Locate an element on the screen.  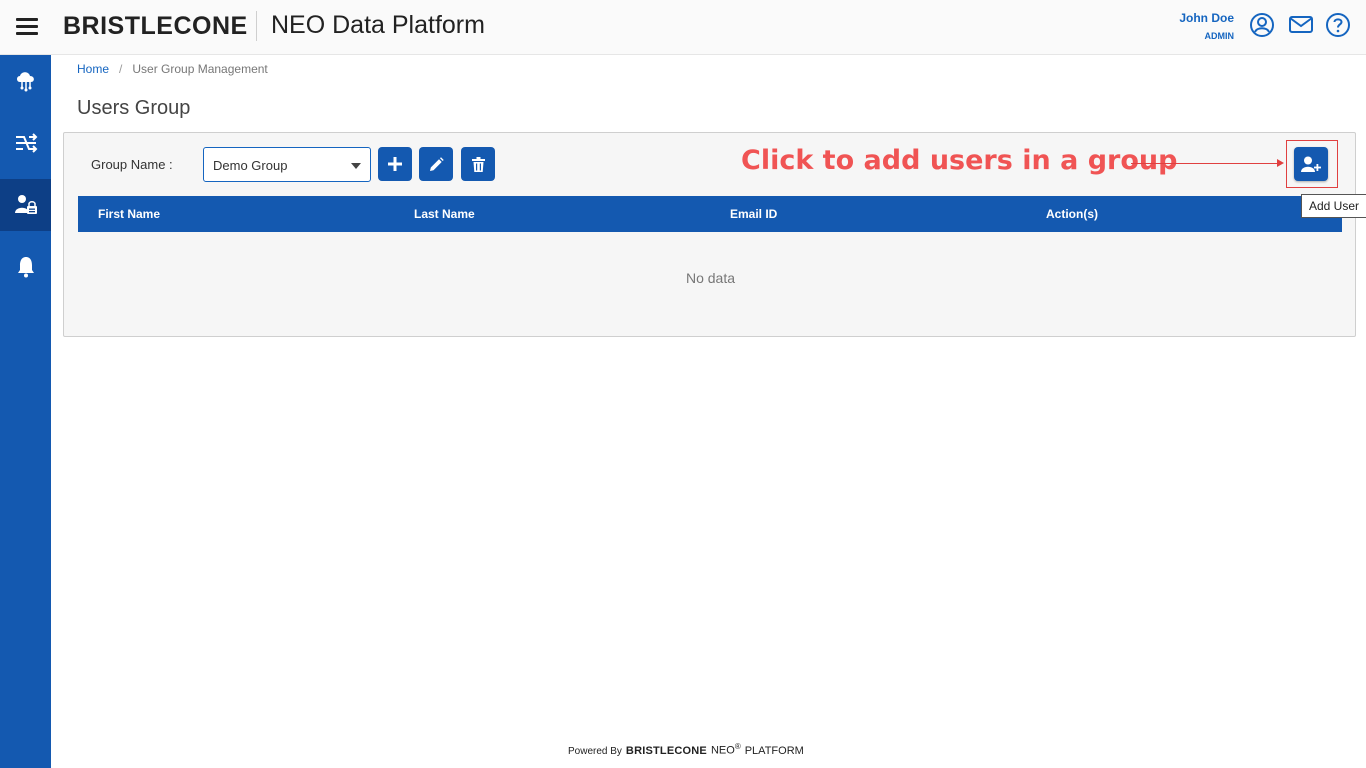
notification-bell-icon is located at coordinates (25, 267).